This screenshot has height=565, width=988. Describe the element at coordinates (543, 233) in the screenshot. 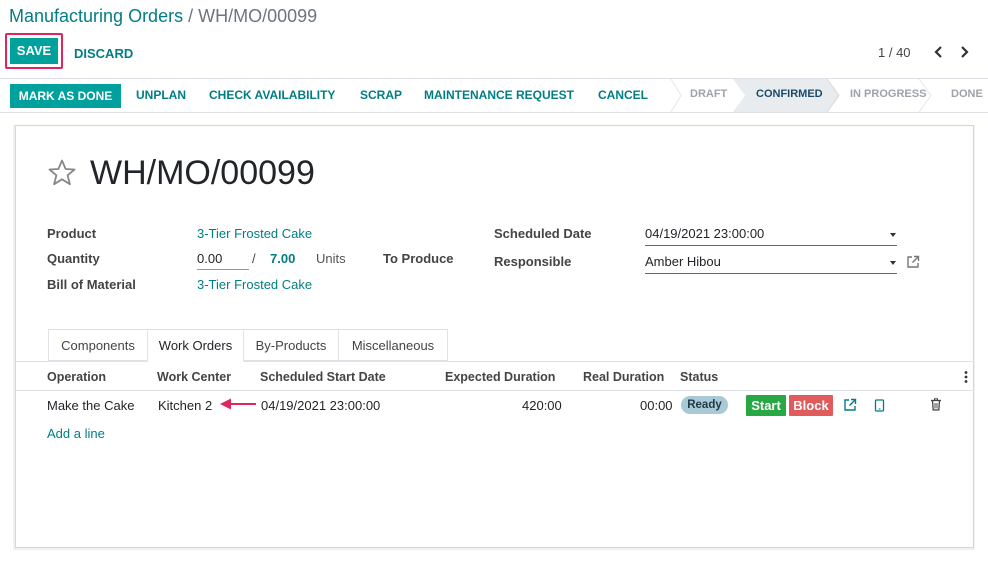

I see `scheduled-date-label: Scheduled Date` at that location.